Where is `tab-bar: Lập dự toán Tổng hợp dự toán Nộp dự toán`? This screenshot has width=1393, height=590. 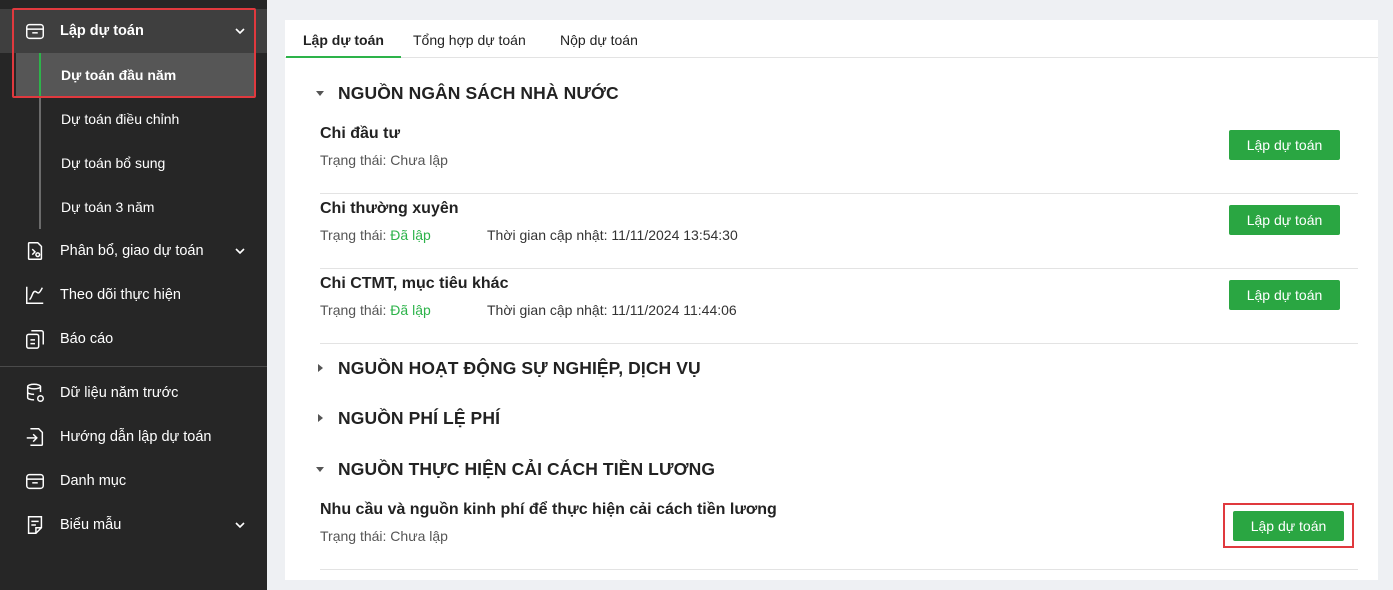
tab-bar: Lập dự toán Tổng hợp dự toán Nộp dự toán is located at coordinates (831, 39).